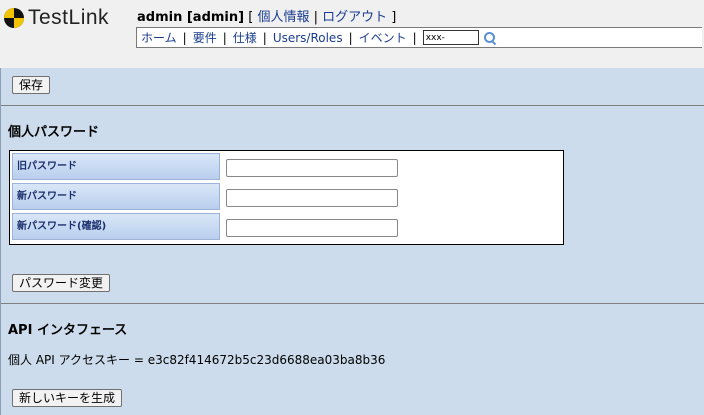 Image resolution: width=704 pixels, height=415 pixels. I want to click on confirm-password-field, so click(312, 228).